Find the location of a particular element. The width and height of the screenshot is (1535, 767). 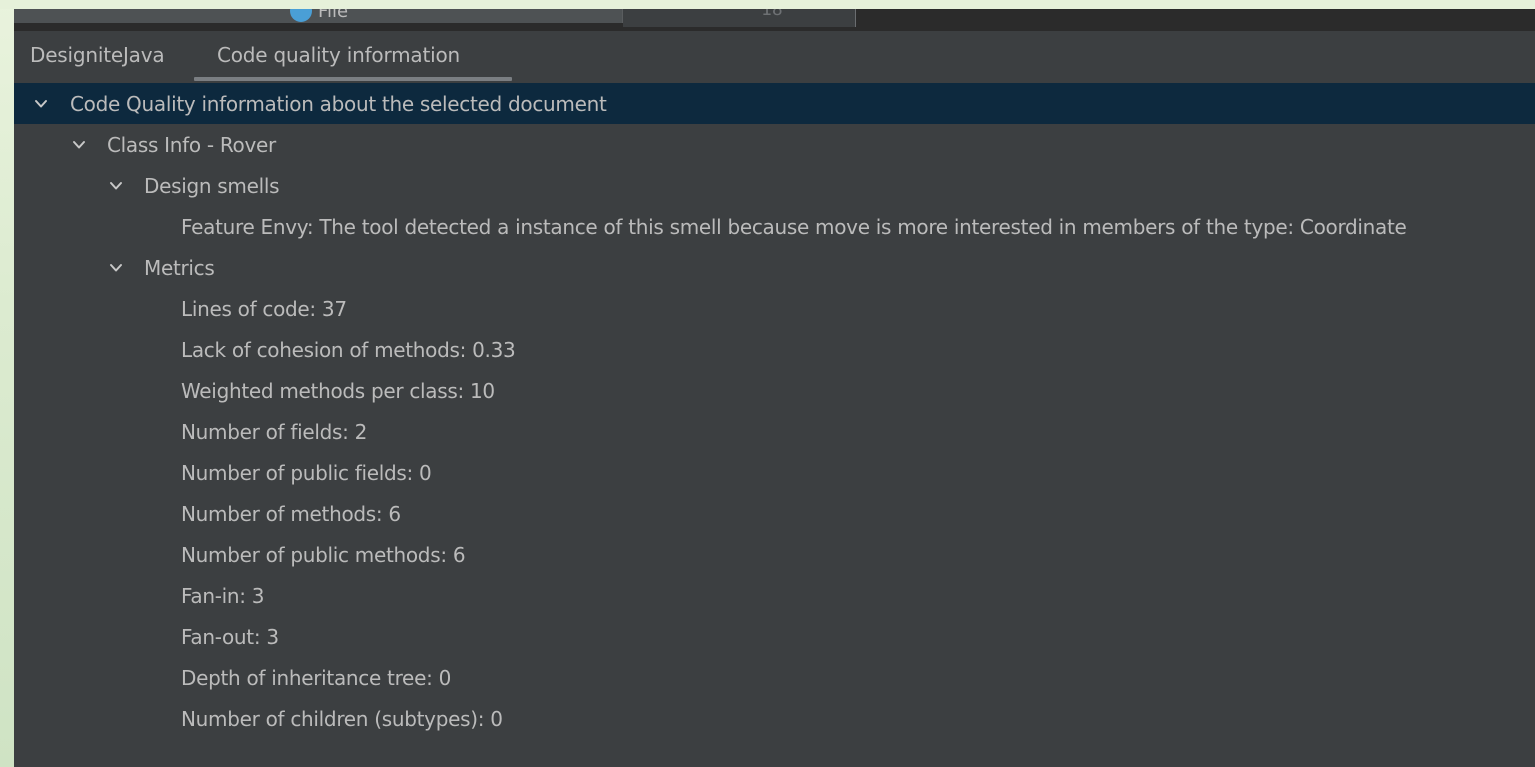

metric-depth-of-inheritance: Depth of inheritance tree: 0 is located at coordinates (316, 677).